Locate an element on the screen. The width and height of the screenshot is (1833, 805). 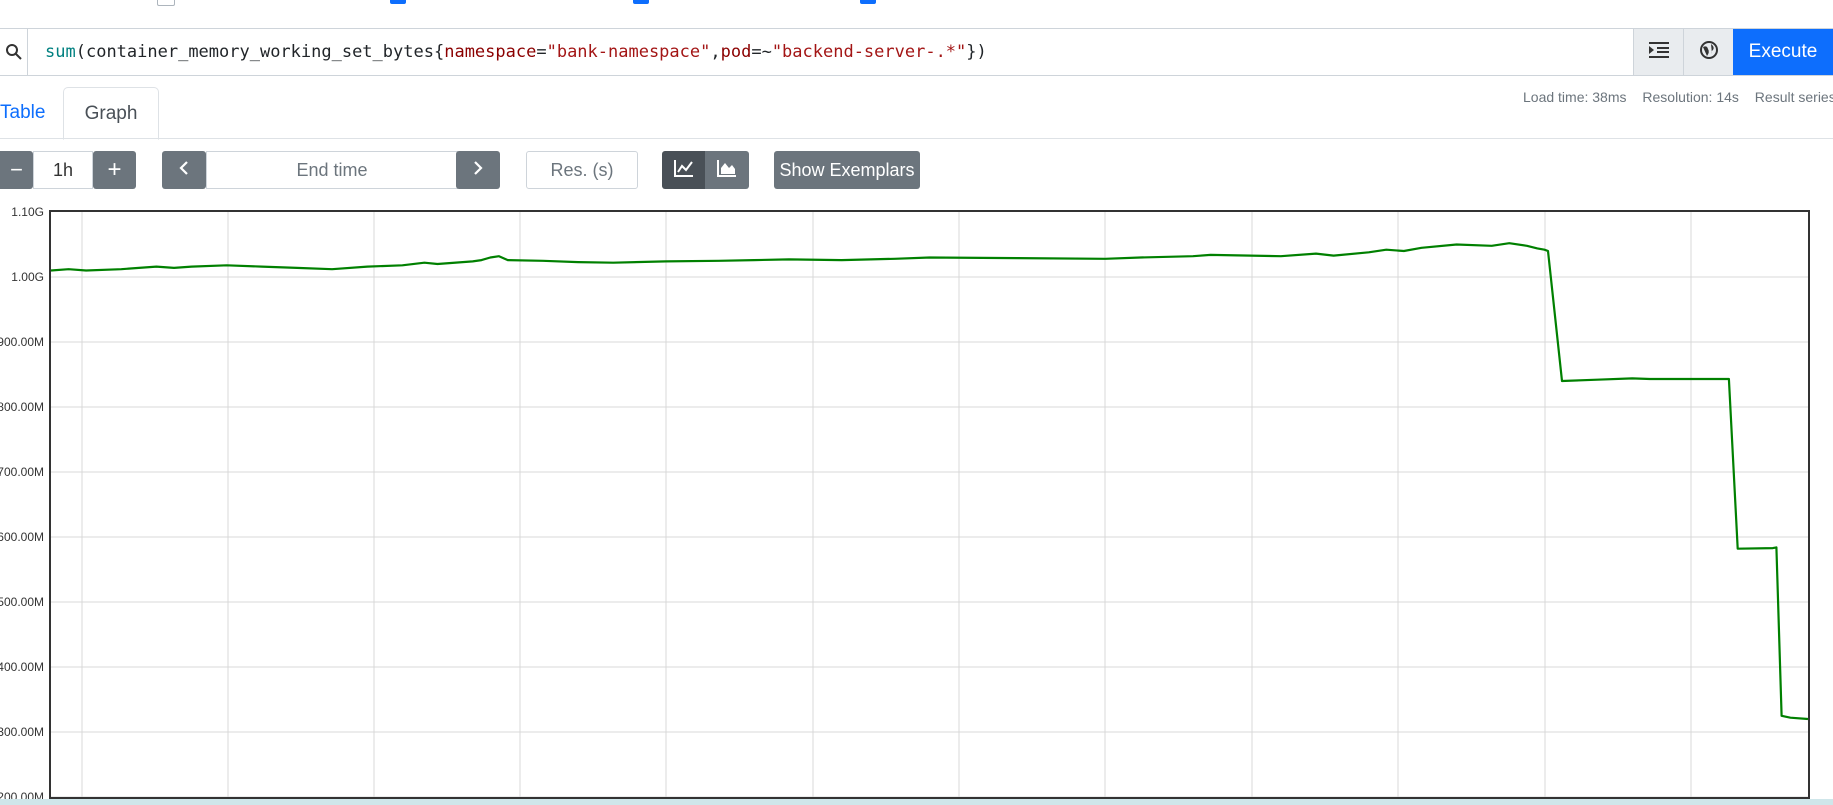
top-options-strip is located at coordinates (916, 4).